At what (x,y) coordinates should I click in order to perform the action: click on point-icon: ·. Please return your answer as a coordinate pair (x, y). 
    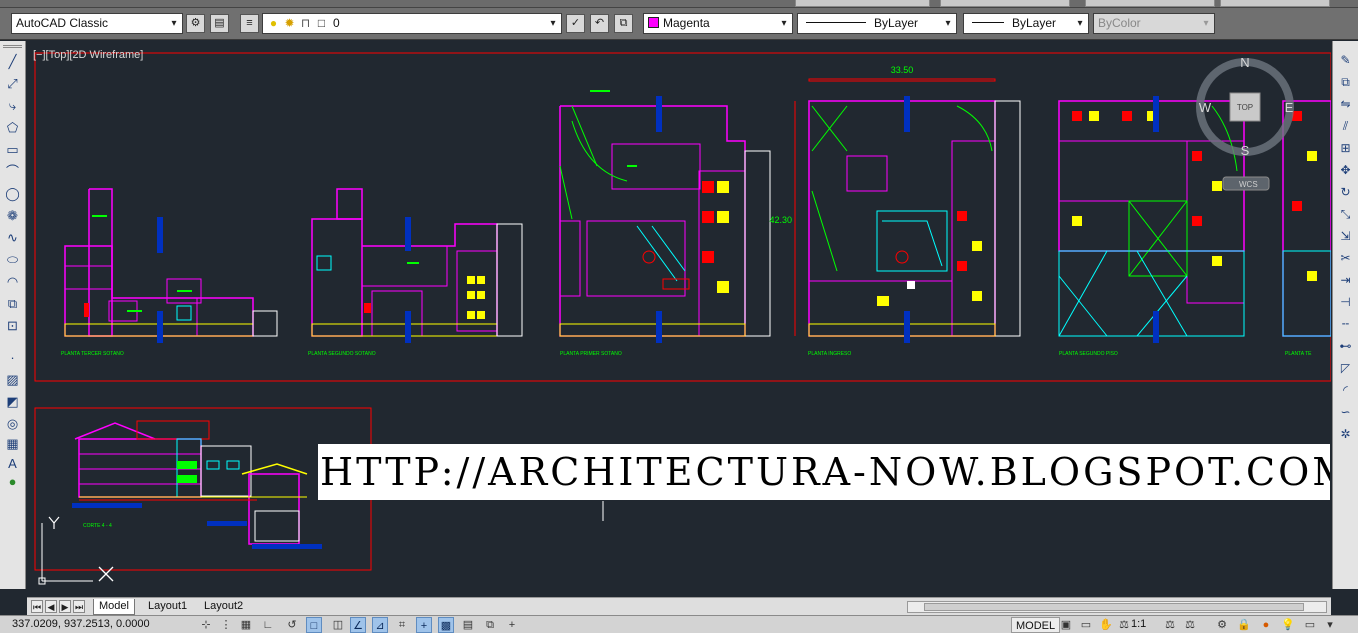
    Looking at the image, I should click on (12, 358).